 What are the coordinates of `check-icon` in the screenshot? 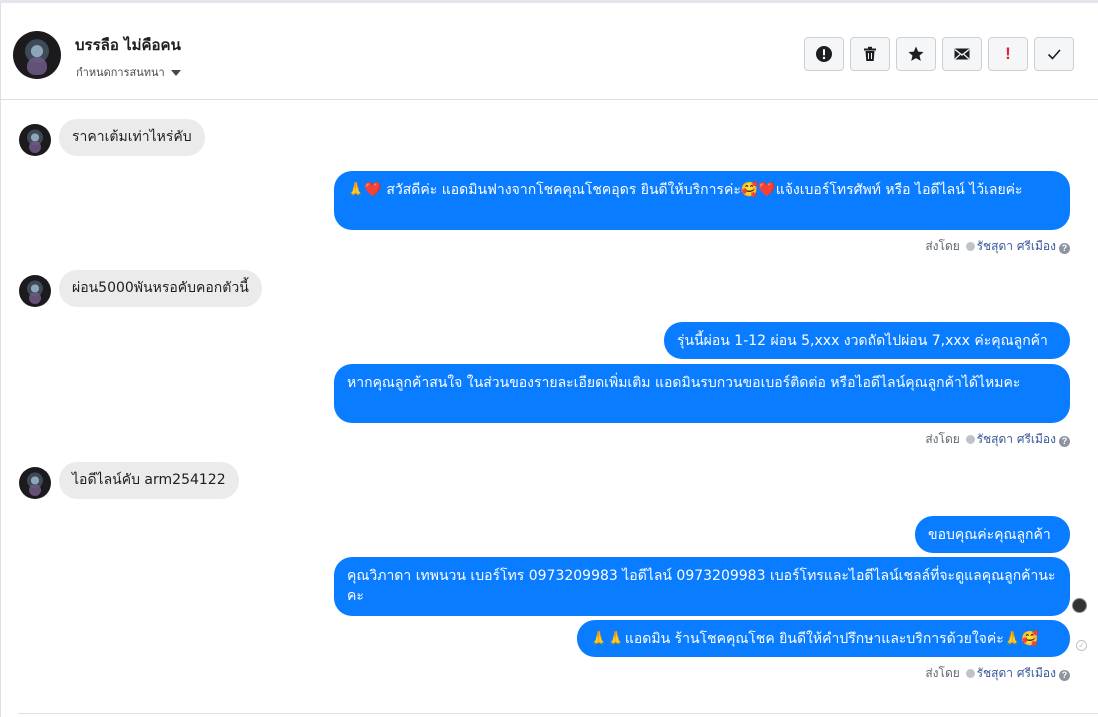 It's located at (1054, 54).